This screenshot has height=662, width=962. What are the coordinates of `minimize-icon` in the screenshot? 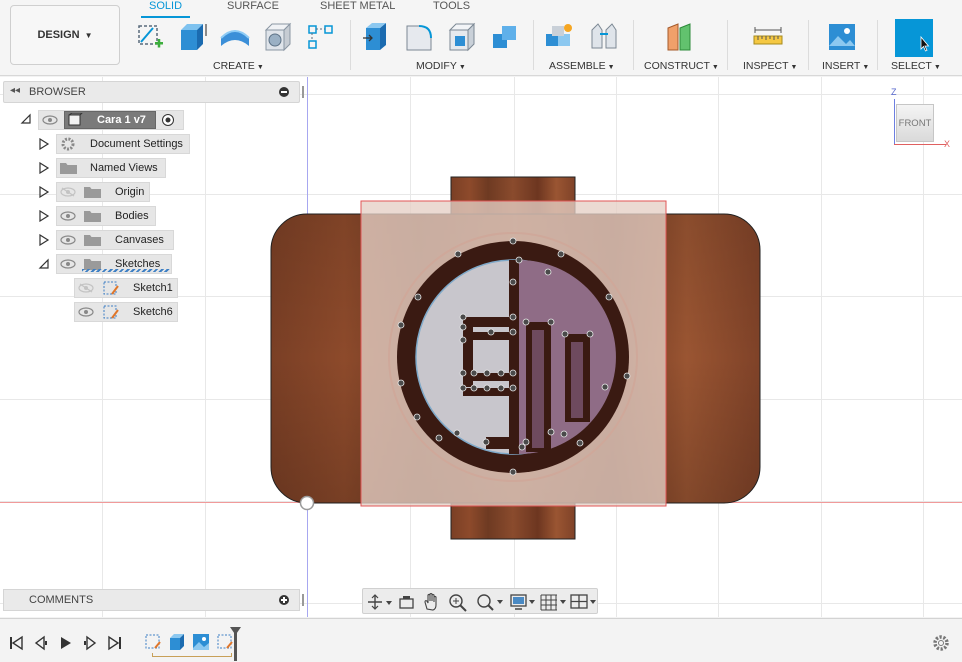 It's located at (284, 92).